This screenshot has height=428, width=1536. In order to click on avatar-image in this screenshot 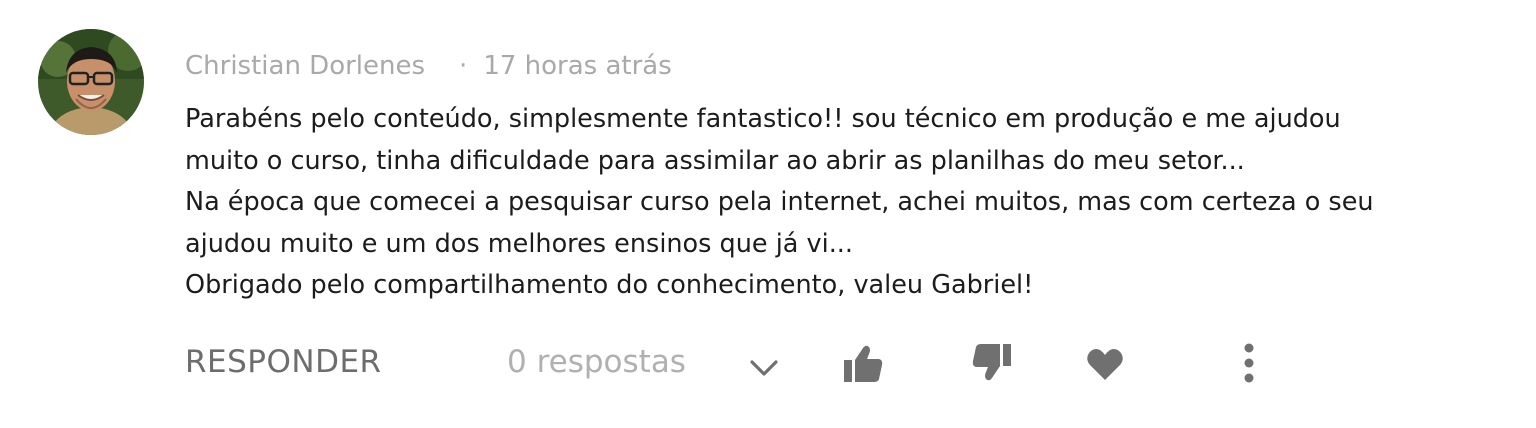, I will do `click(91, 82)`.